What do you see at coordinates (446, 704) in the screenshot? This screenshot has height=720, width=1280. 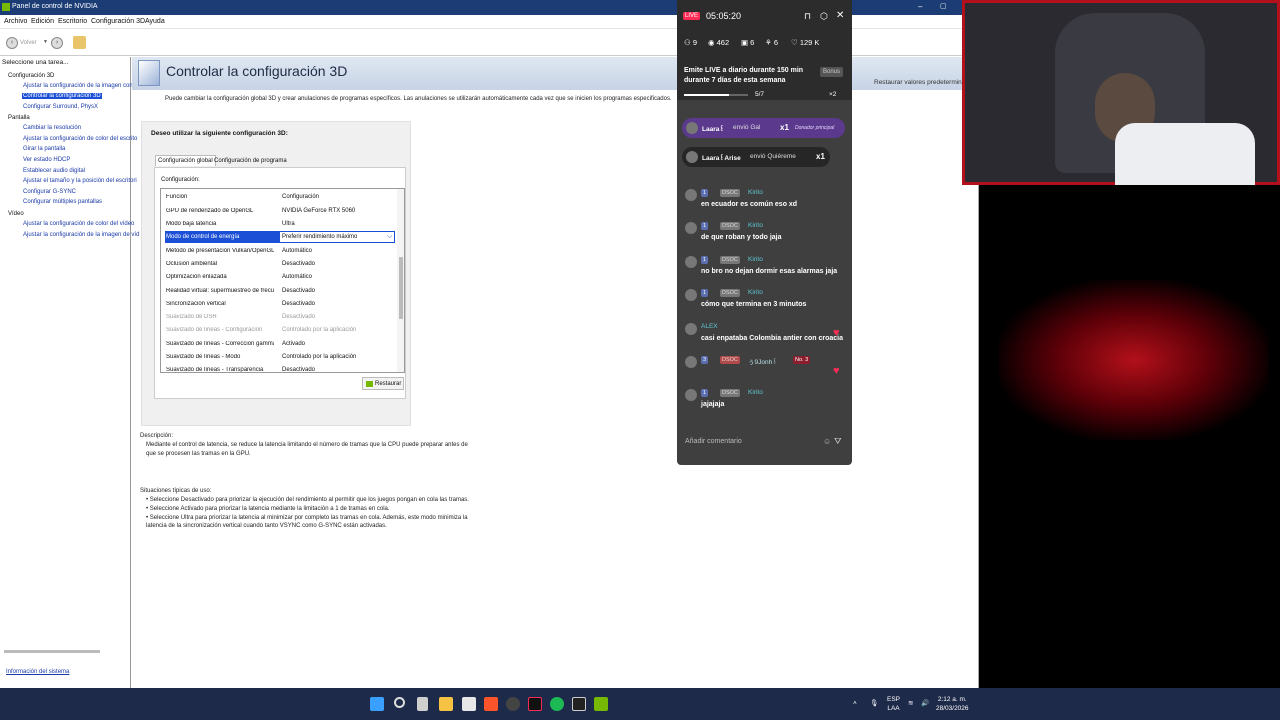 I see `file-explorer-icon` at bounding box center [446, 704].